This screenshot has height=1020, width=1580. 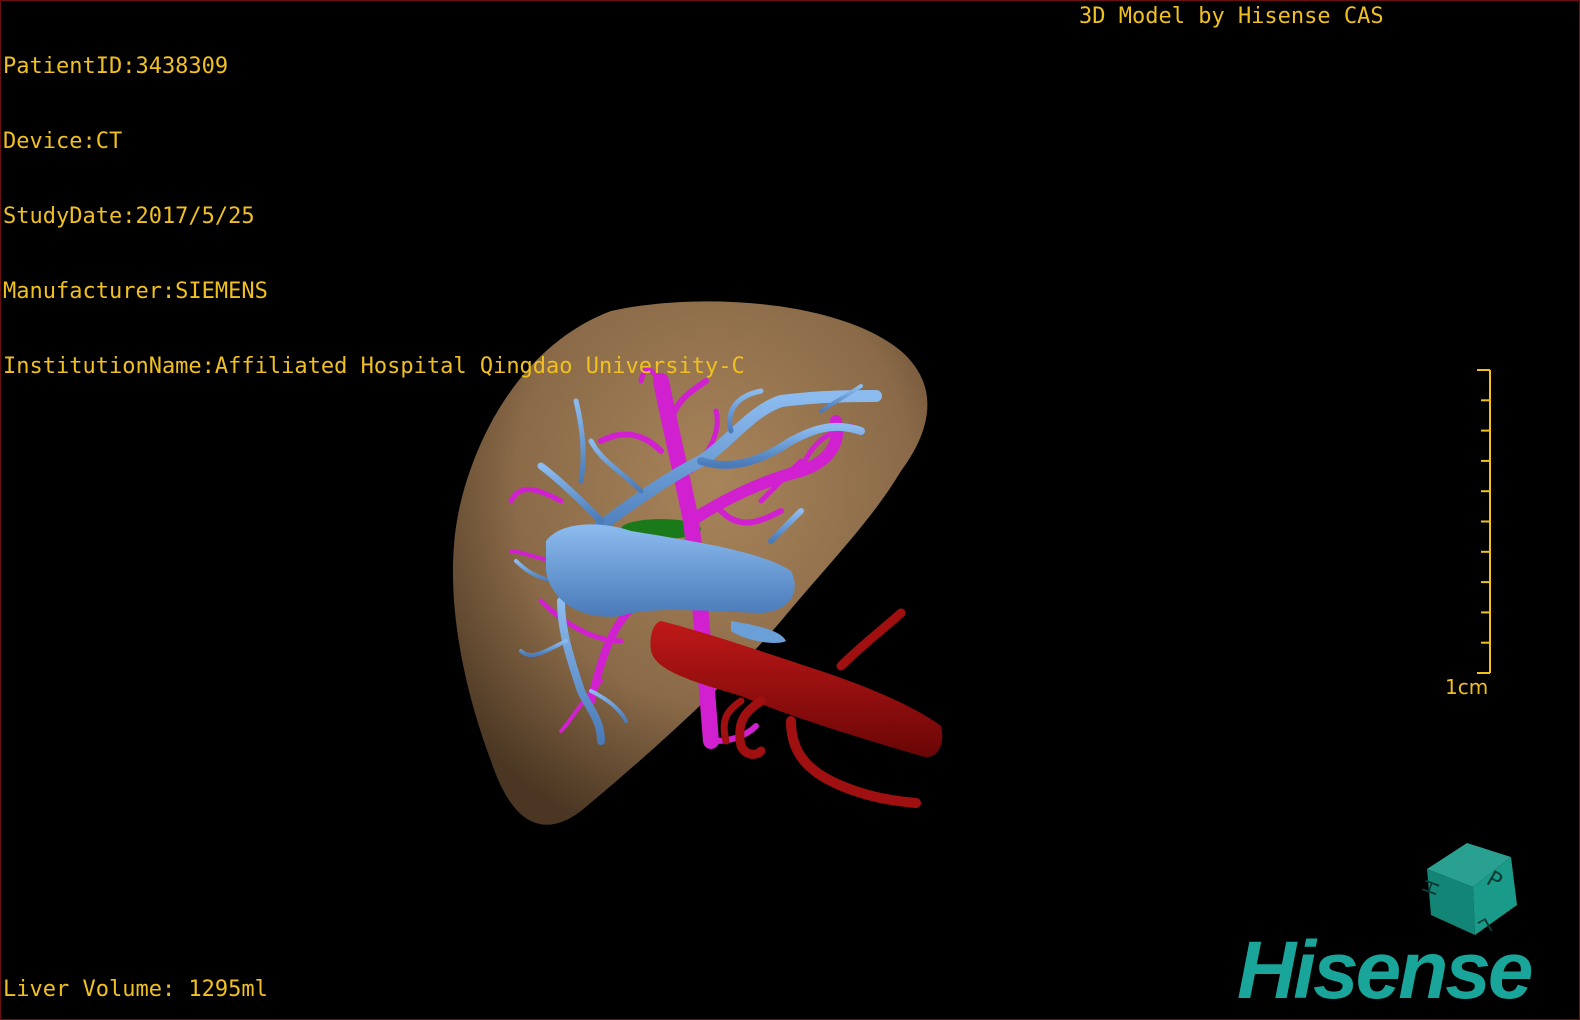 What do you see at coordinates (1231, 16) in the screenshot?
I see `model-credit-text: 3D Model by Hisense CAS` at bounding box center [1231, 16].